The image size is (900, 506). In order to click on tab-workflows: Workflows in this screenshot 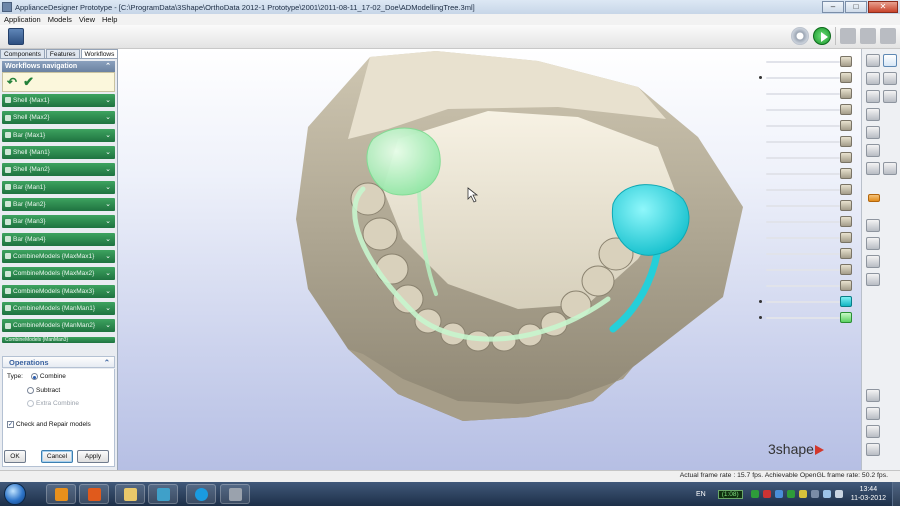, I will do `click(99, 53)`.